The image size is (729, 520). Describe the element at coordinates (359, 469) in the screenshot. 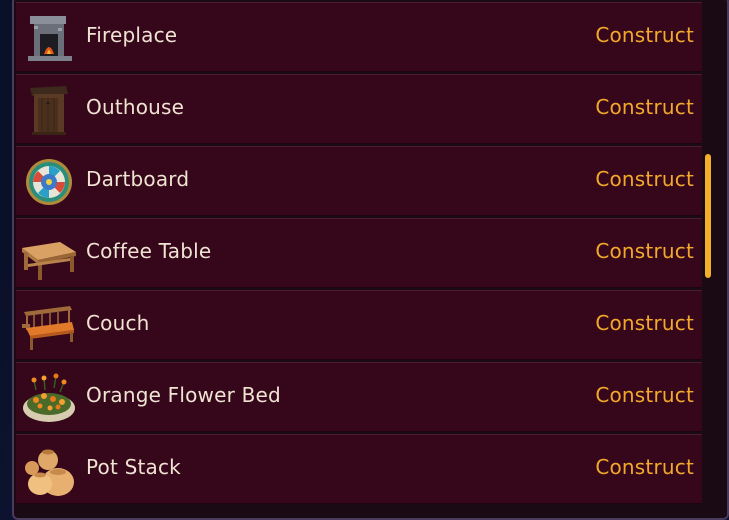

I see `list-item-pot-stack: Pot Stack Construct` at that location.